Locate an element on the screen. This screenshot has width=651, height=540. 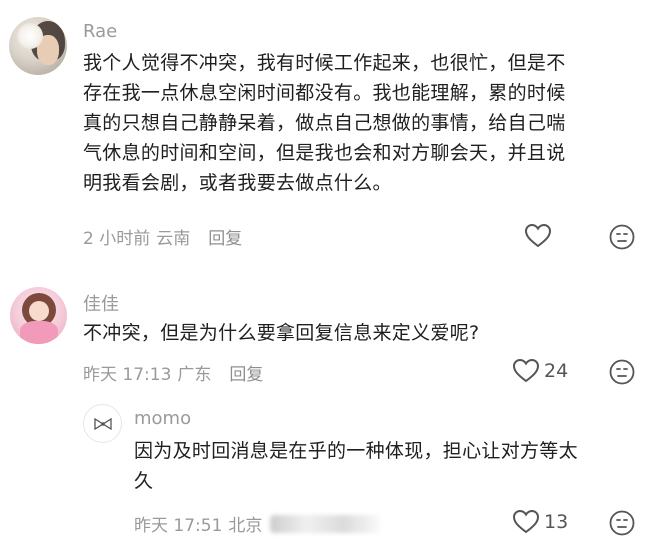
like-button: 24 is located at coordinates (540, 371).